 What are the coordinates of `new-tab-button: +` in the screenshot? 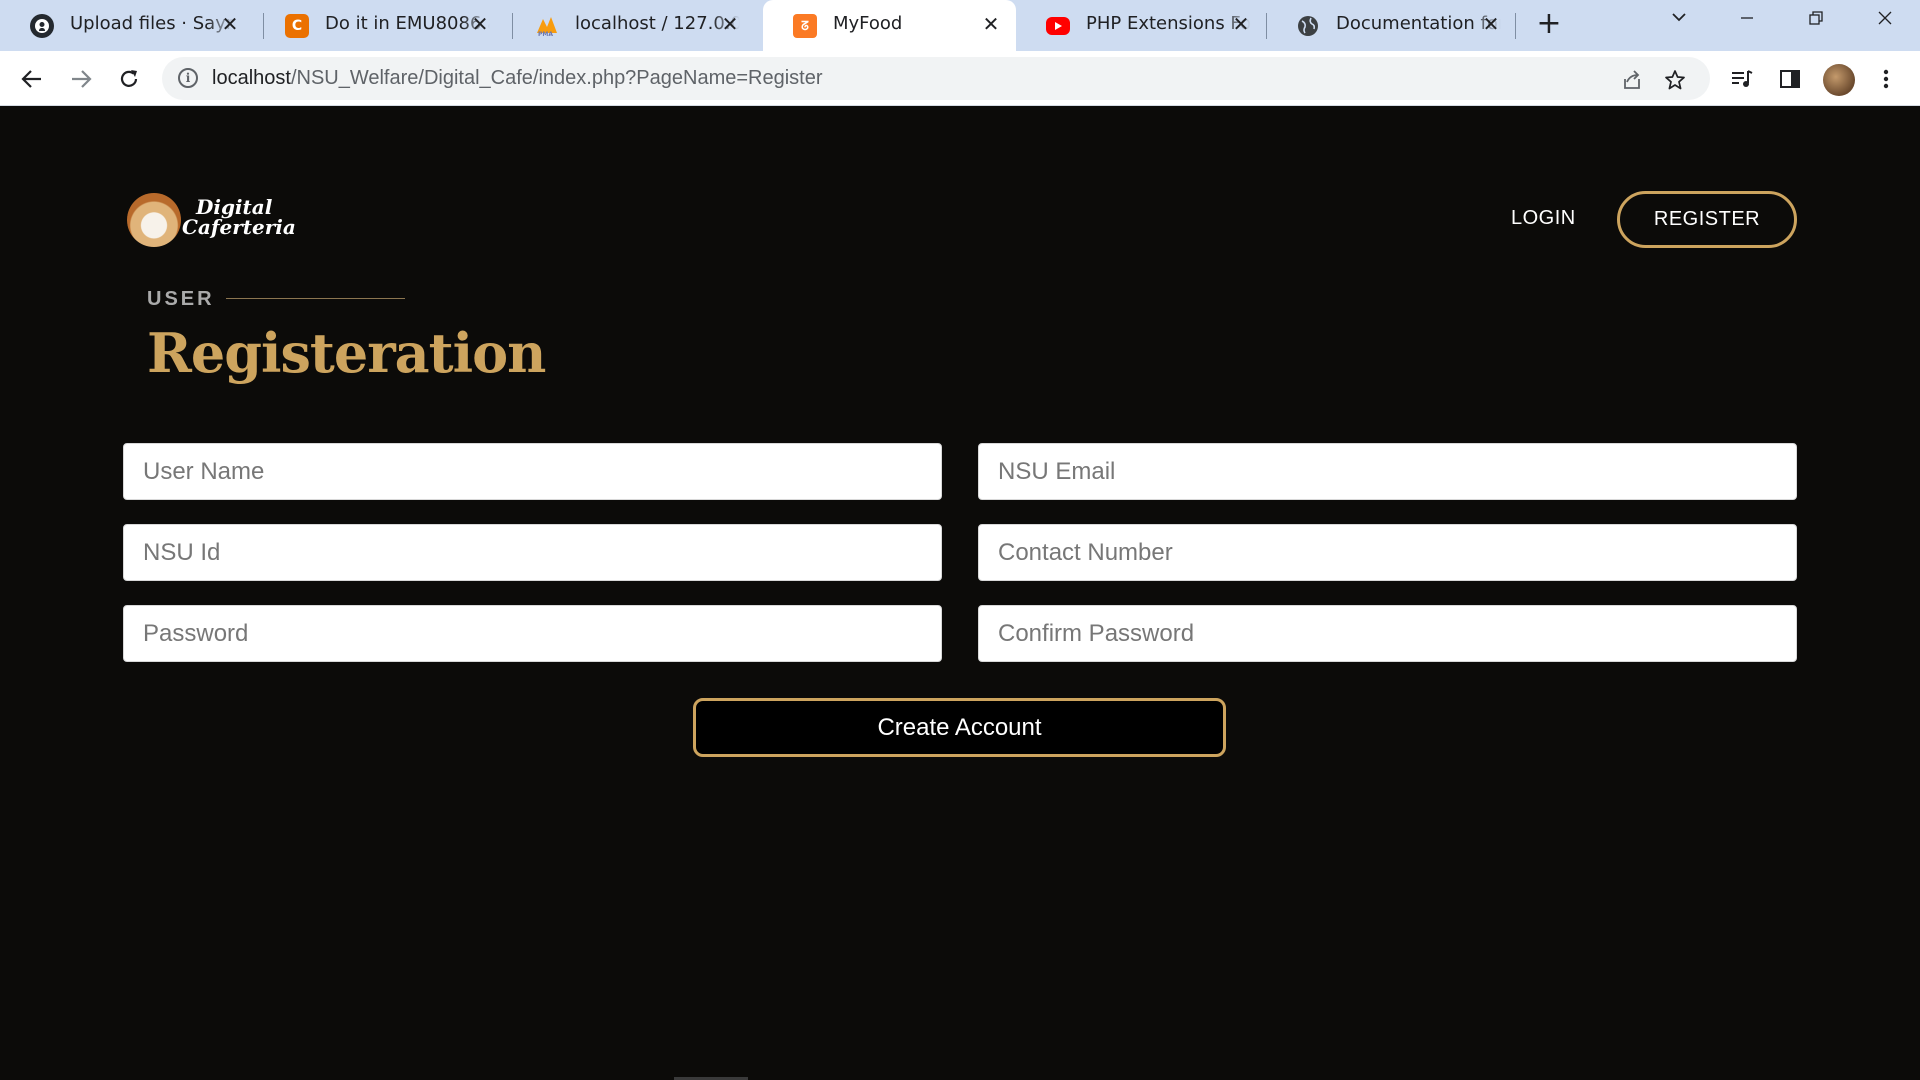 It's located at (1549, 24).